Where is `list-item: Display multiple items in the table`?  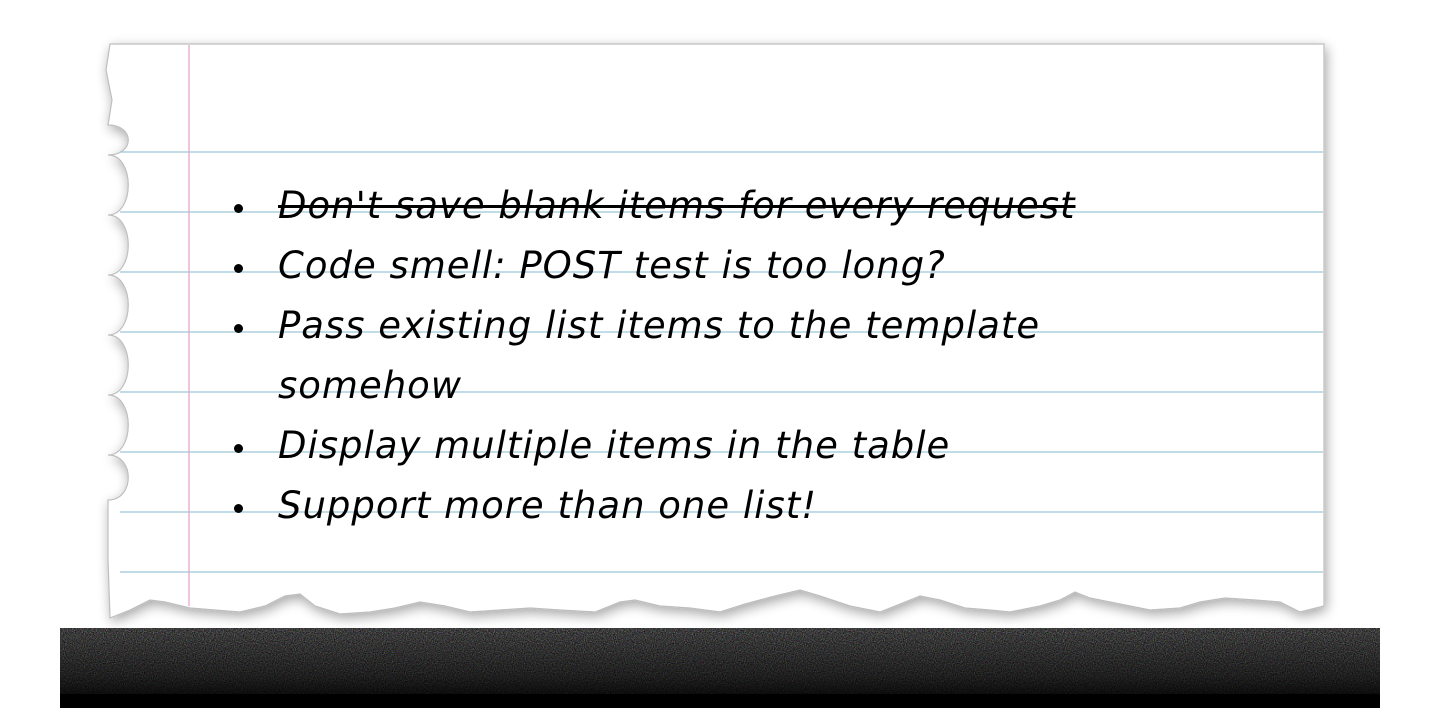
list-item: Display multiple items in the table is located at coordinates (680, 446).